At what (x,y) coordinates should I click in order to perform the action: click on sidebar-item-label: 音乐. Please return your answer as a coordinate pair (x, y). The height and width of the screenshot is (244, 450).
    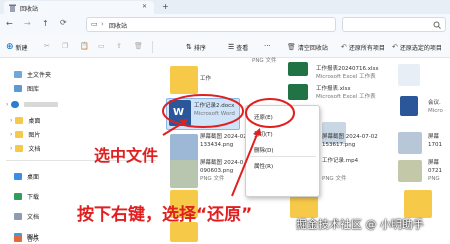
    Looking at the image, I should click on (33, 239).